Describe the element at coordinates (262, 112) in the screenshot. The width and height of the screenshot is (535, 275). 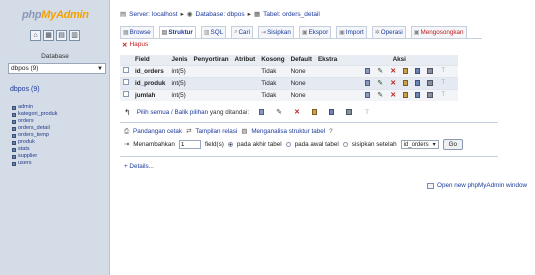
I see `browse-selected-icon` at that location.